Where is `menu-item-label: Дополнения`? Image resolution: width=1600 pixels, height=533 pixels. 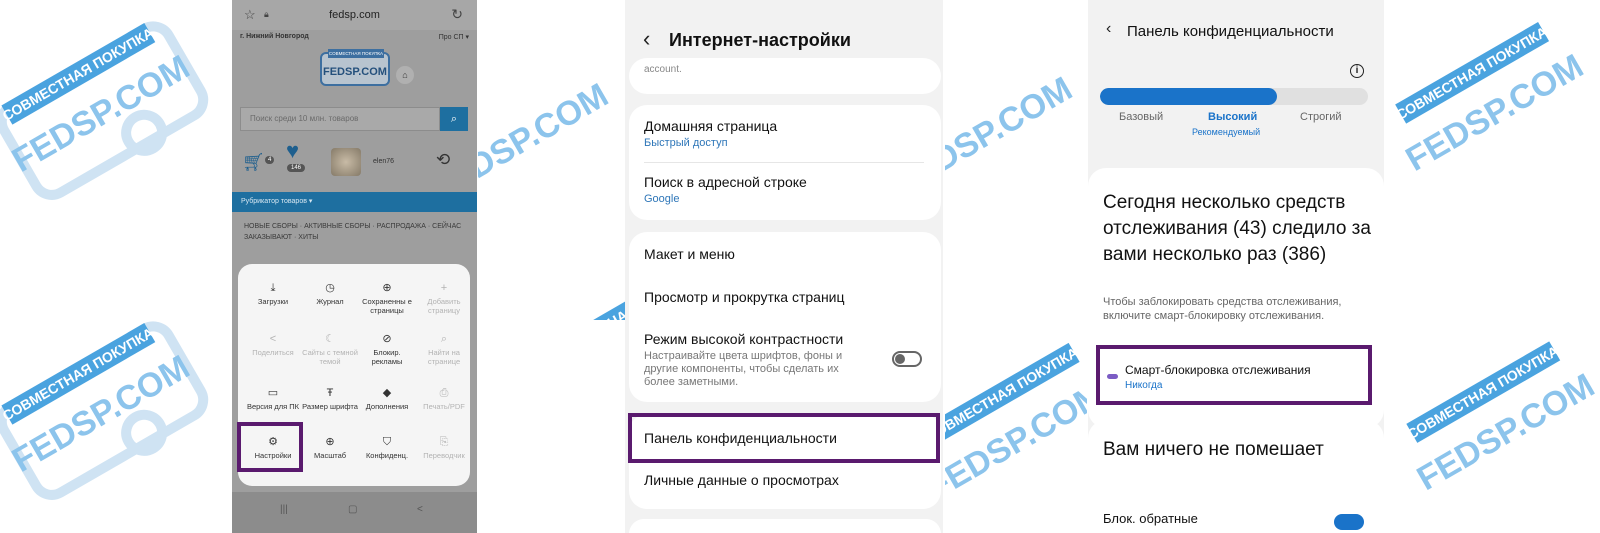
menu-item-label: Дополнения is located at coordinates (387, 406).